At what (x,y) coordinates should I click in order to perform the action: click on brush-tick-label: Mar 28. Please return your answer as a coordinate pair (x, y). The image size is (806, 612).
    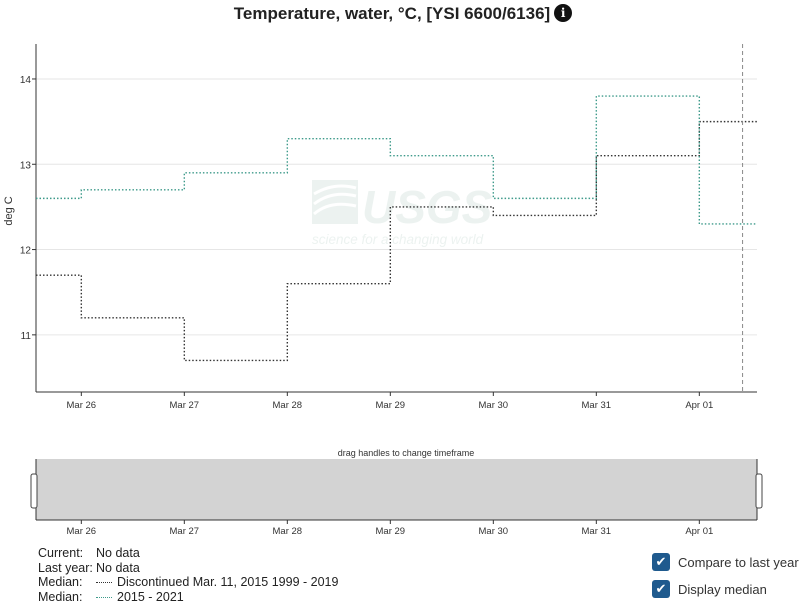
    Looking at the image, I should click on (288, 531).